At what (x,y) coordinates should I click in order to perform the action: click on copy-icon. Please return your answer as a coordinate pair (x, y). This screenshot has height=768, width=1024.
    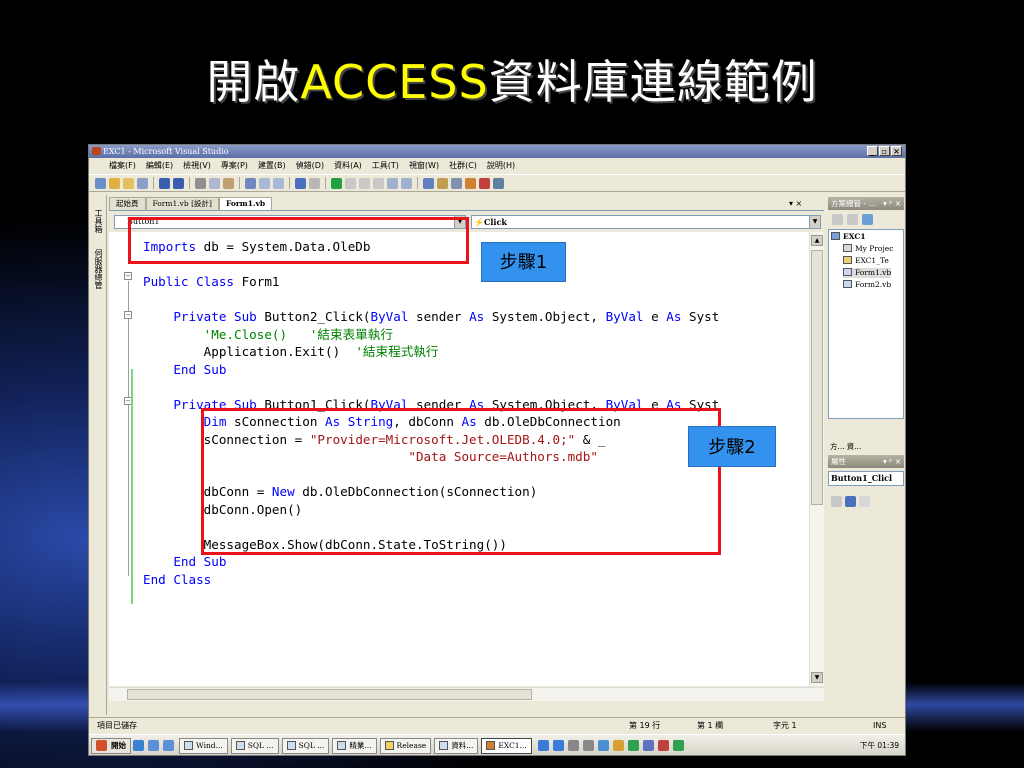
    Looking at the image, I should click on (214, 183).